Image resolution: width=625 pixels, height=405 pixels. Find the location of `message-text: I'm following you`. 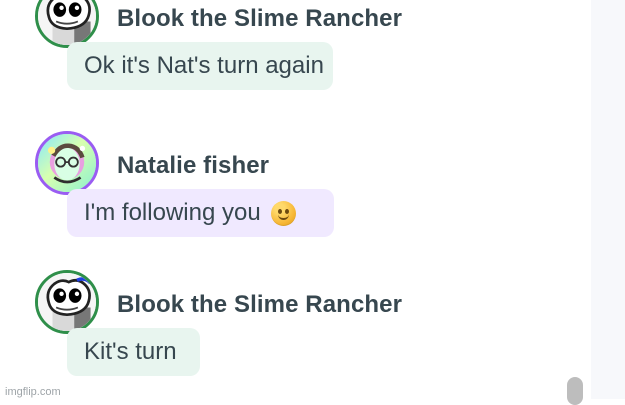

message-text: I'm following you is located at coordinates (172, 212).